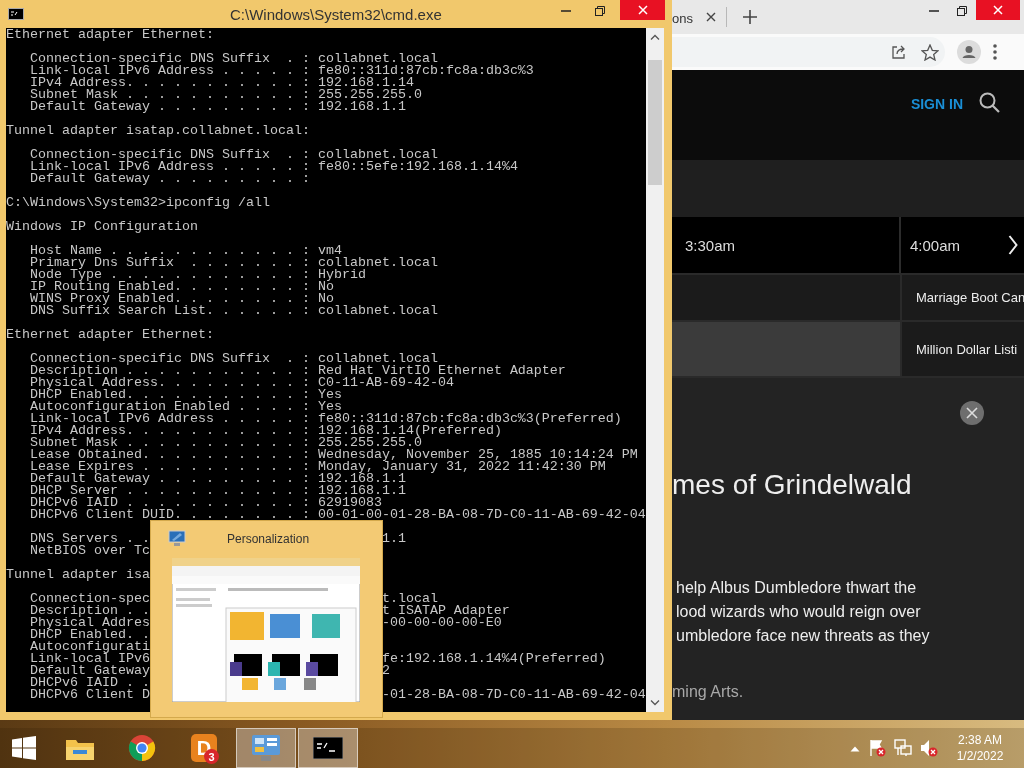 Image resolution: width=1024 pixels, height=768 pixels. I want to click on share-icon, so click(899, 52).